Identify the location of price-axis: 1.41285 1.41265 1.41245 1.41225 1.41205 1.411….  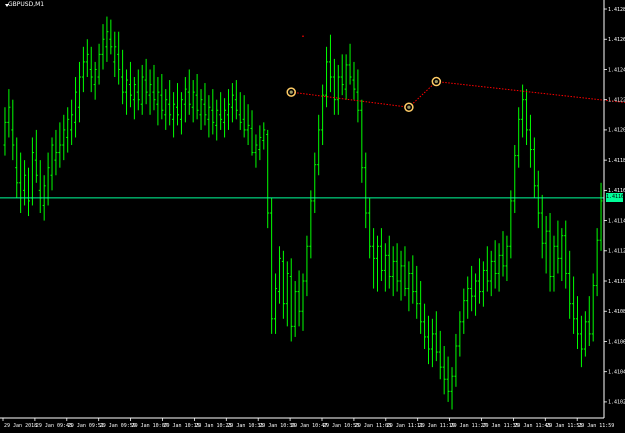
(614, 206).